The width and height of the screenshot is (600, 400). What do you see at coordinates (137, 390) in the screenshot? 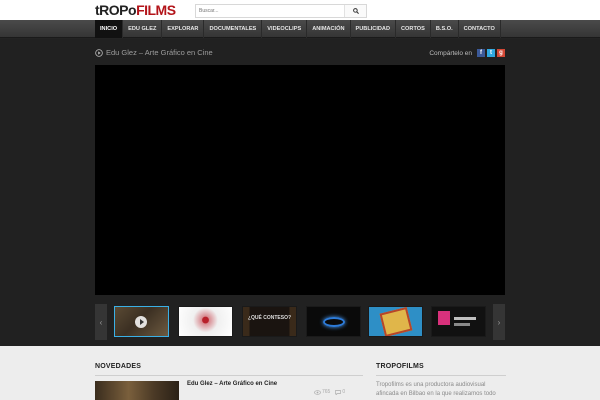
I see `post-thumbnail` at bounding box center [137, 390].